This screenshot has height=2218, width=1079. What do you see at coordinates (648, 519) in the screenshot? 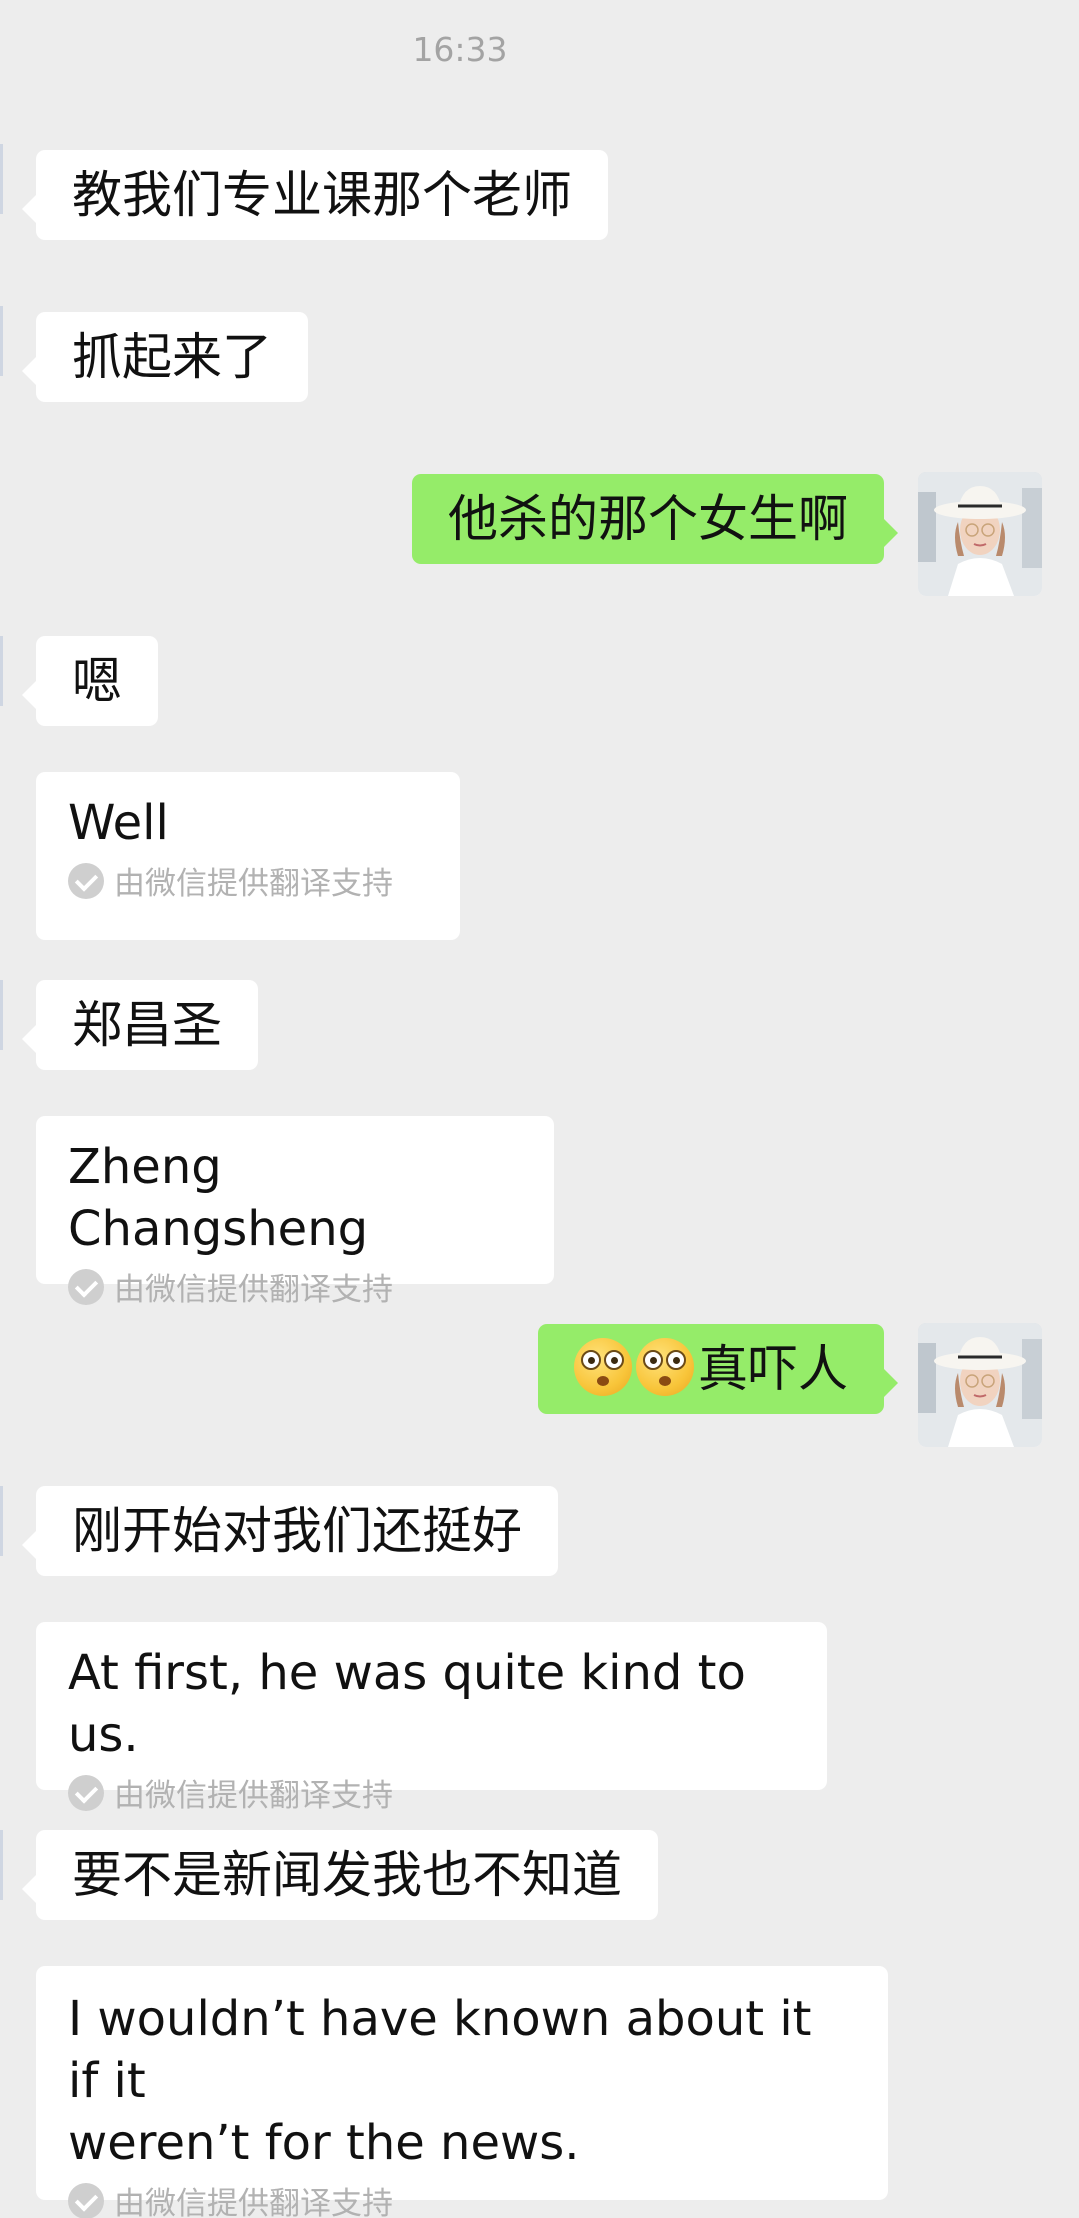
I see `message-text: 他杀的那个女生啊` at bounding box center [648, 519].